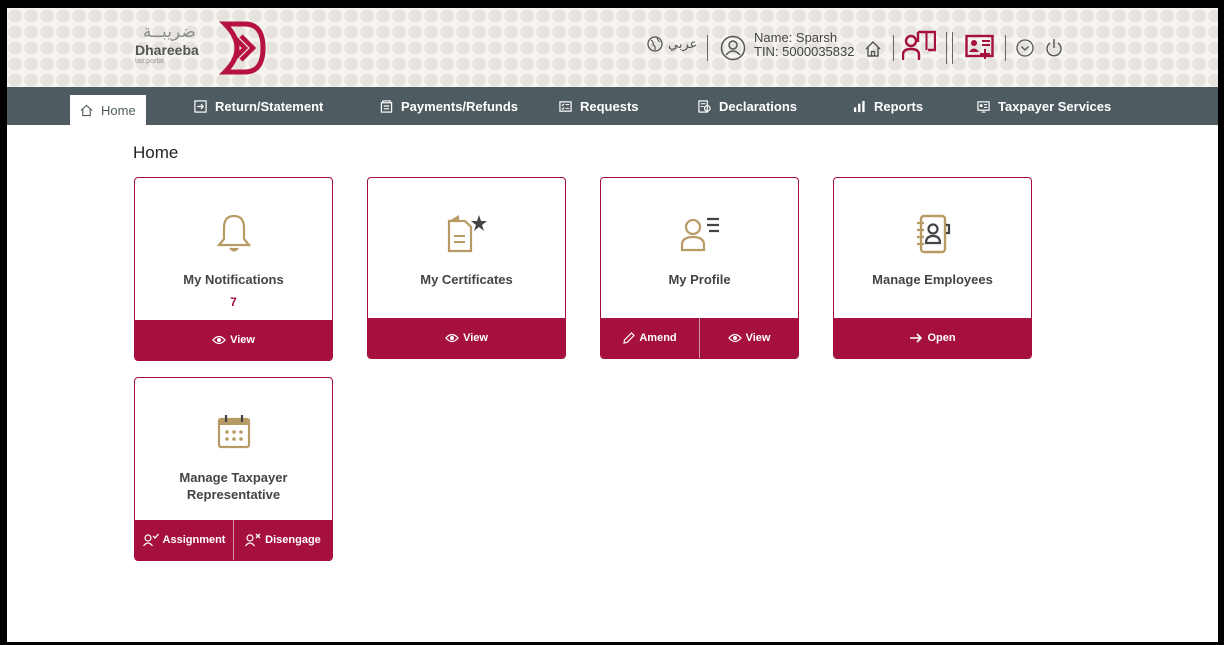 This screenshot has height=645, width=1224. Describe the element at coordinates (859, 106) in the screenshot. I see `bar-chart-icon` at that location.